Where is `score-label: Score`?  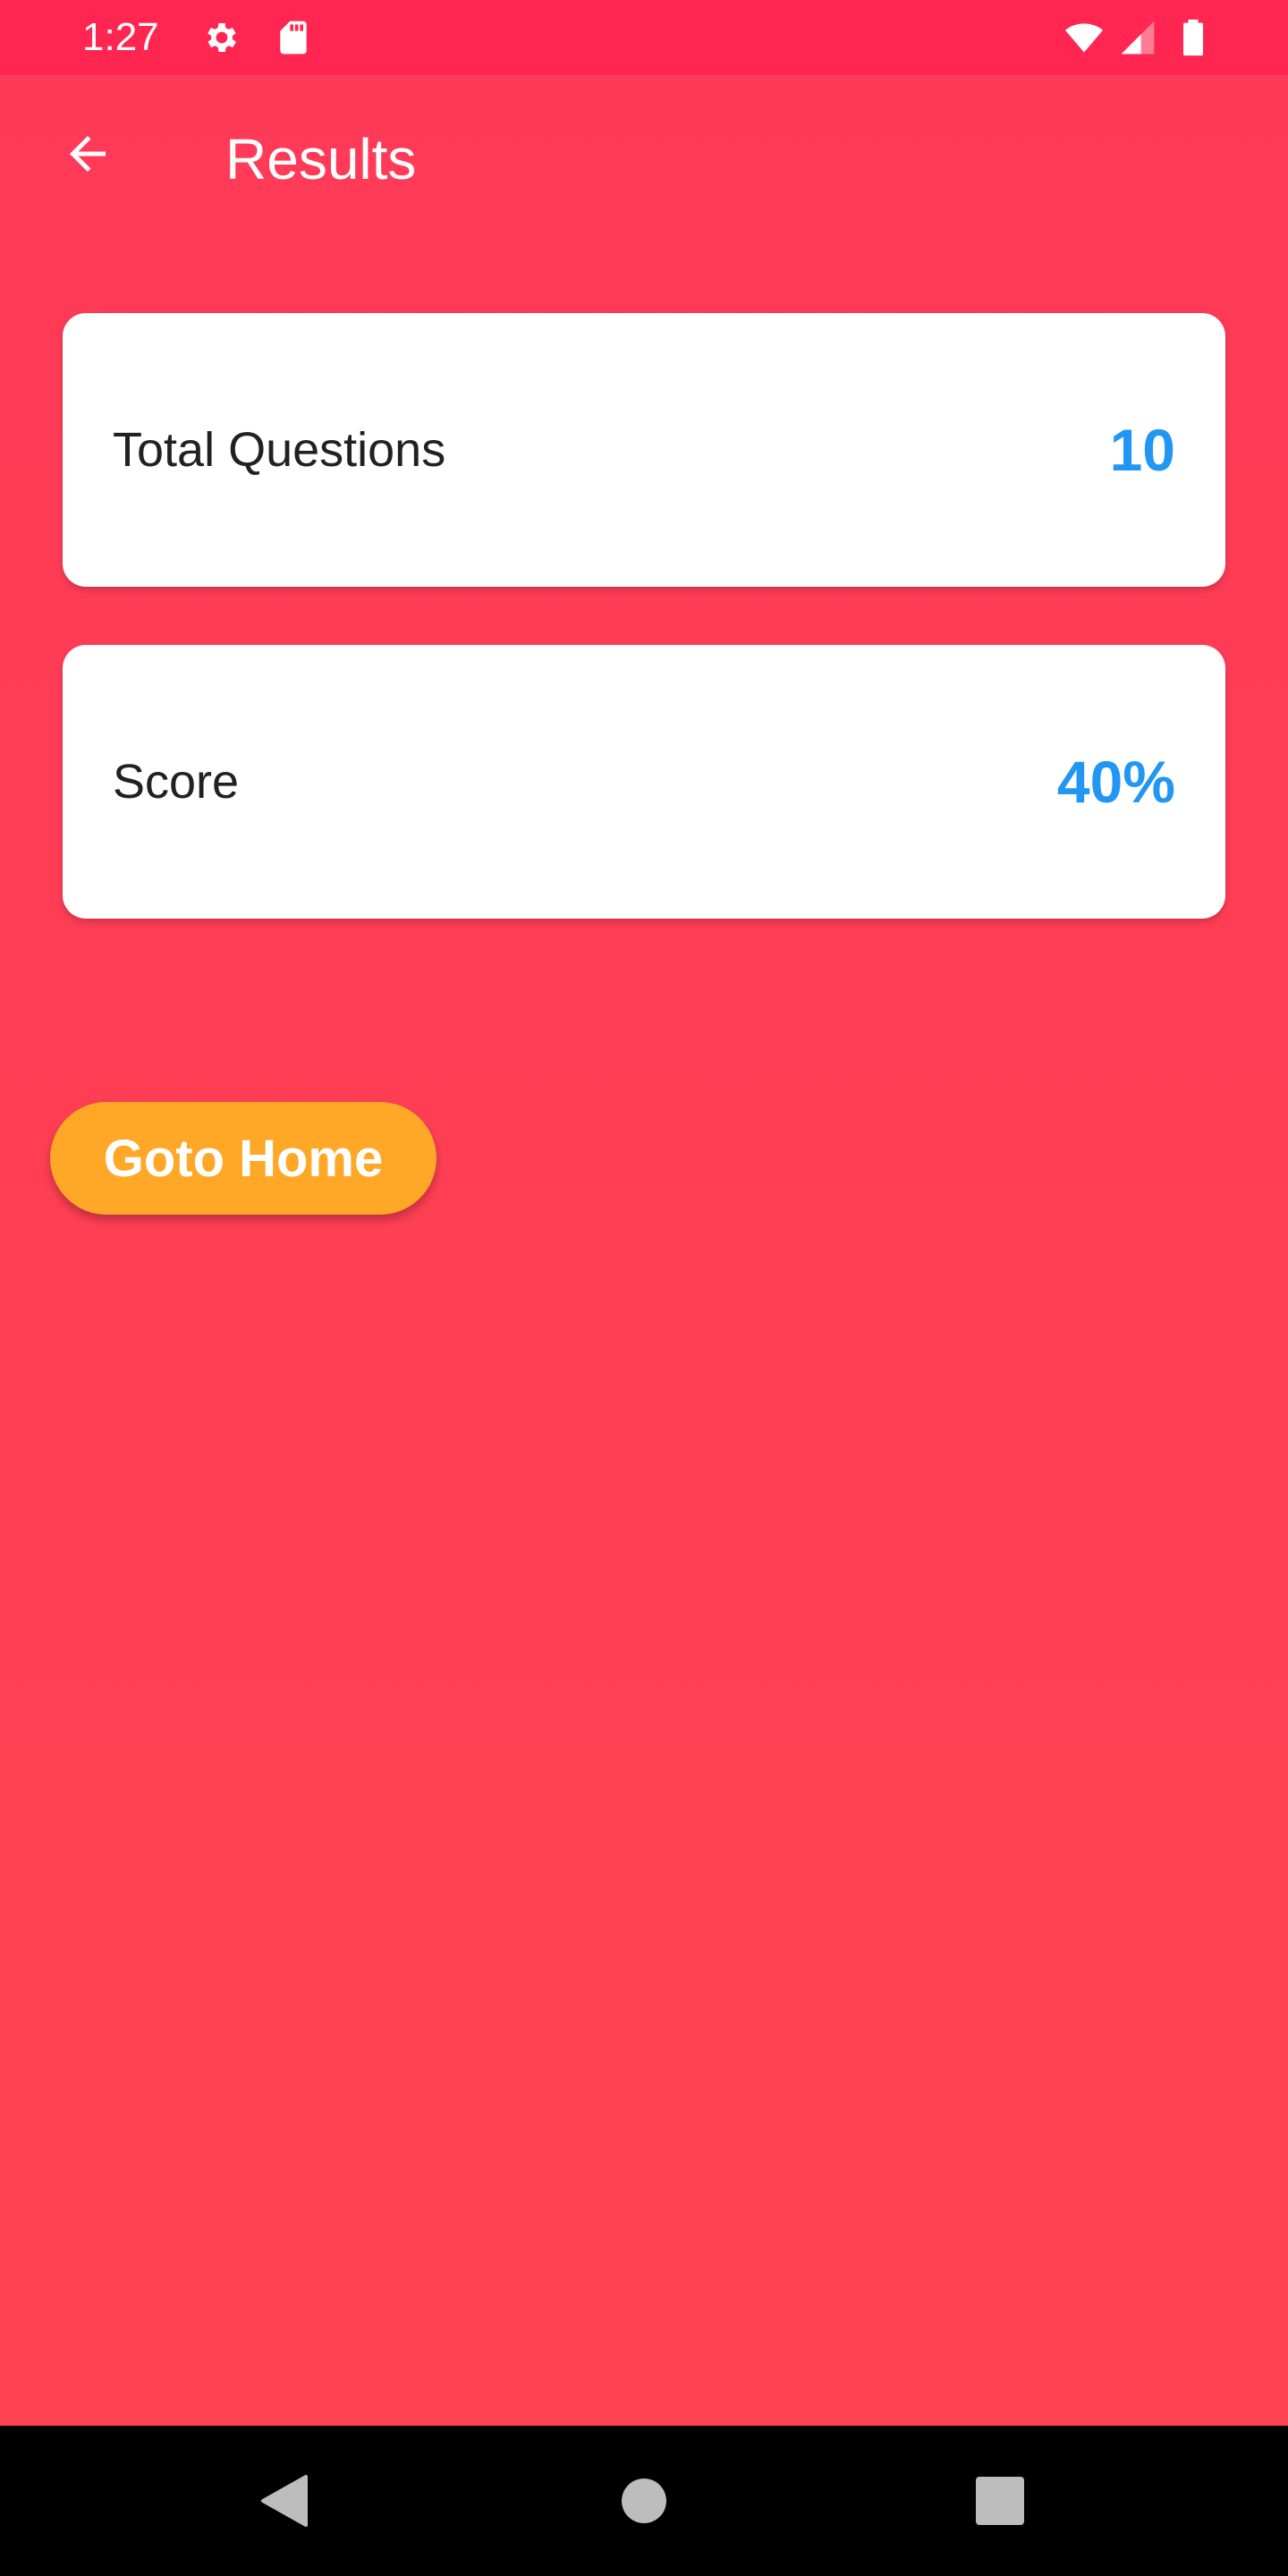
score-label: Score is located at coordinates (176, 782).